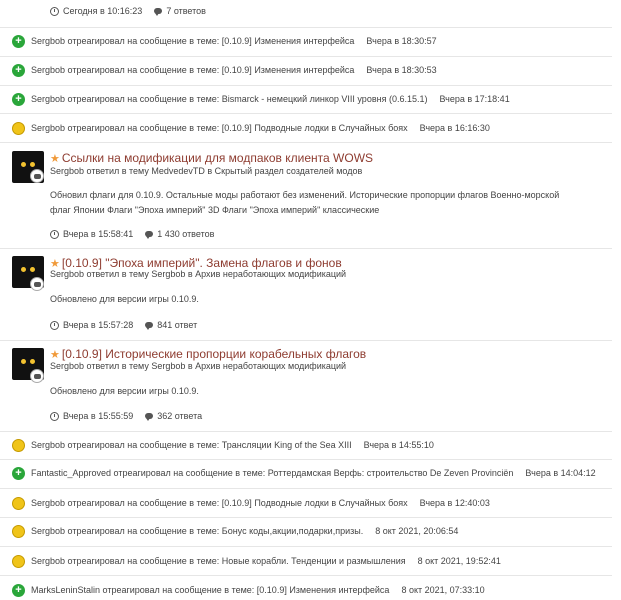  What do you see at coordinates (102, 11) in the screenshot?
I see `post-time: Сегодня в 10:16:23` at bounding box center [102, 11].